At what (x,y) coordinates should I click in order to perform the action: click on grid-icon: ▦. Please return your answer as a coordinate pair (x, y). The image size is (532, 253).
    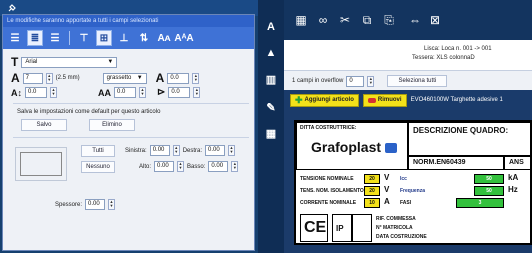
    Looking at the image, I should click on (301, 20).